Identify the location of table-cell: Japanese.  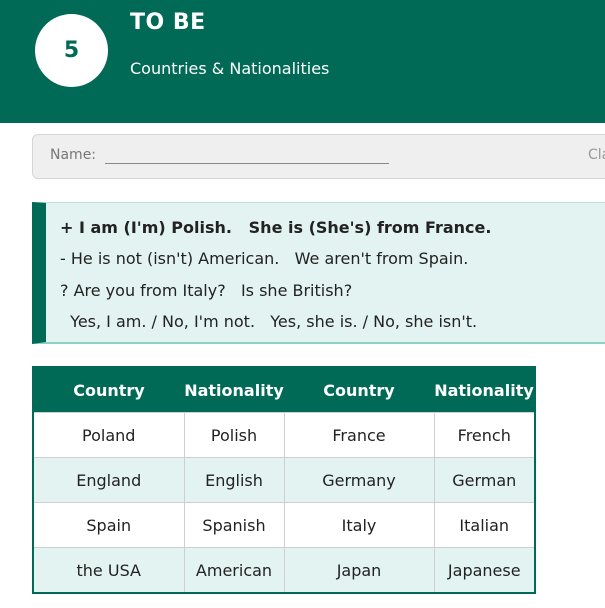
(484, 570).